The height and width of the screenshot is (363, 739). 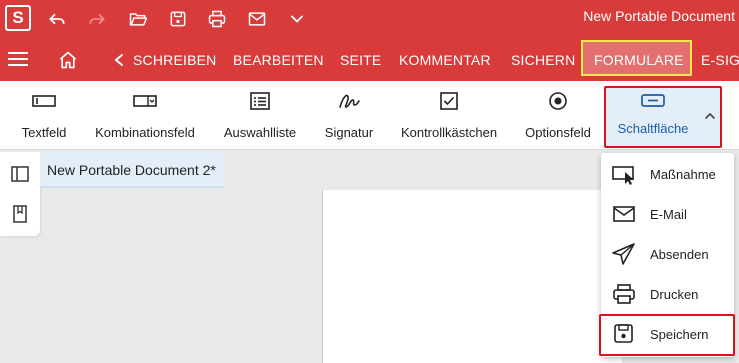 What do you see at coordinates (710, 113) in the screenshot?
I see `chevron-up-icon` at bounding box center [710, 113].